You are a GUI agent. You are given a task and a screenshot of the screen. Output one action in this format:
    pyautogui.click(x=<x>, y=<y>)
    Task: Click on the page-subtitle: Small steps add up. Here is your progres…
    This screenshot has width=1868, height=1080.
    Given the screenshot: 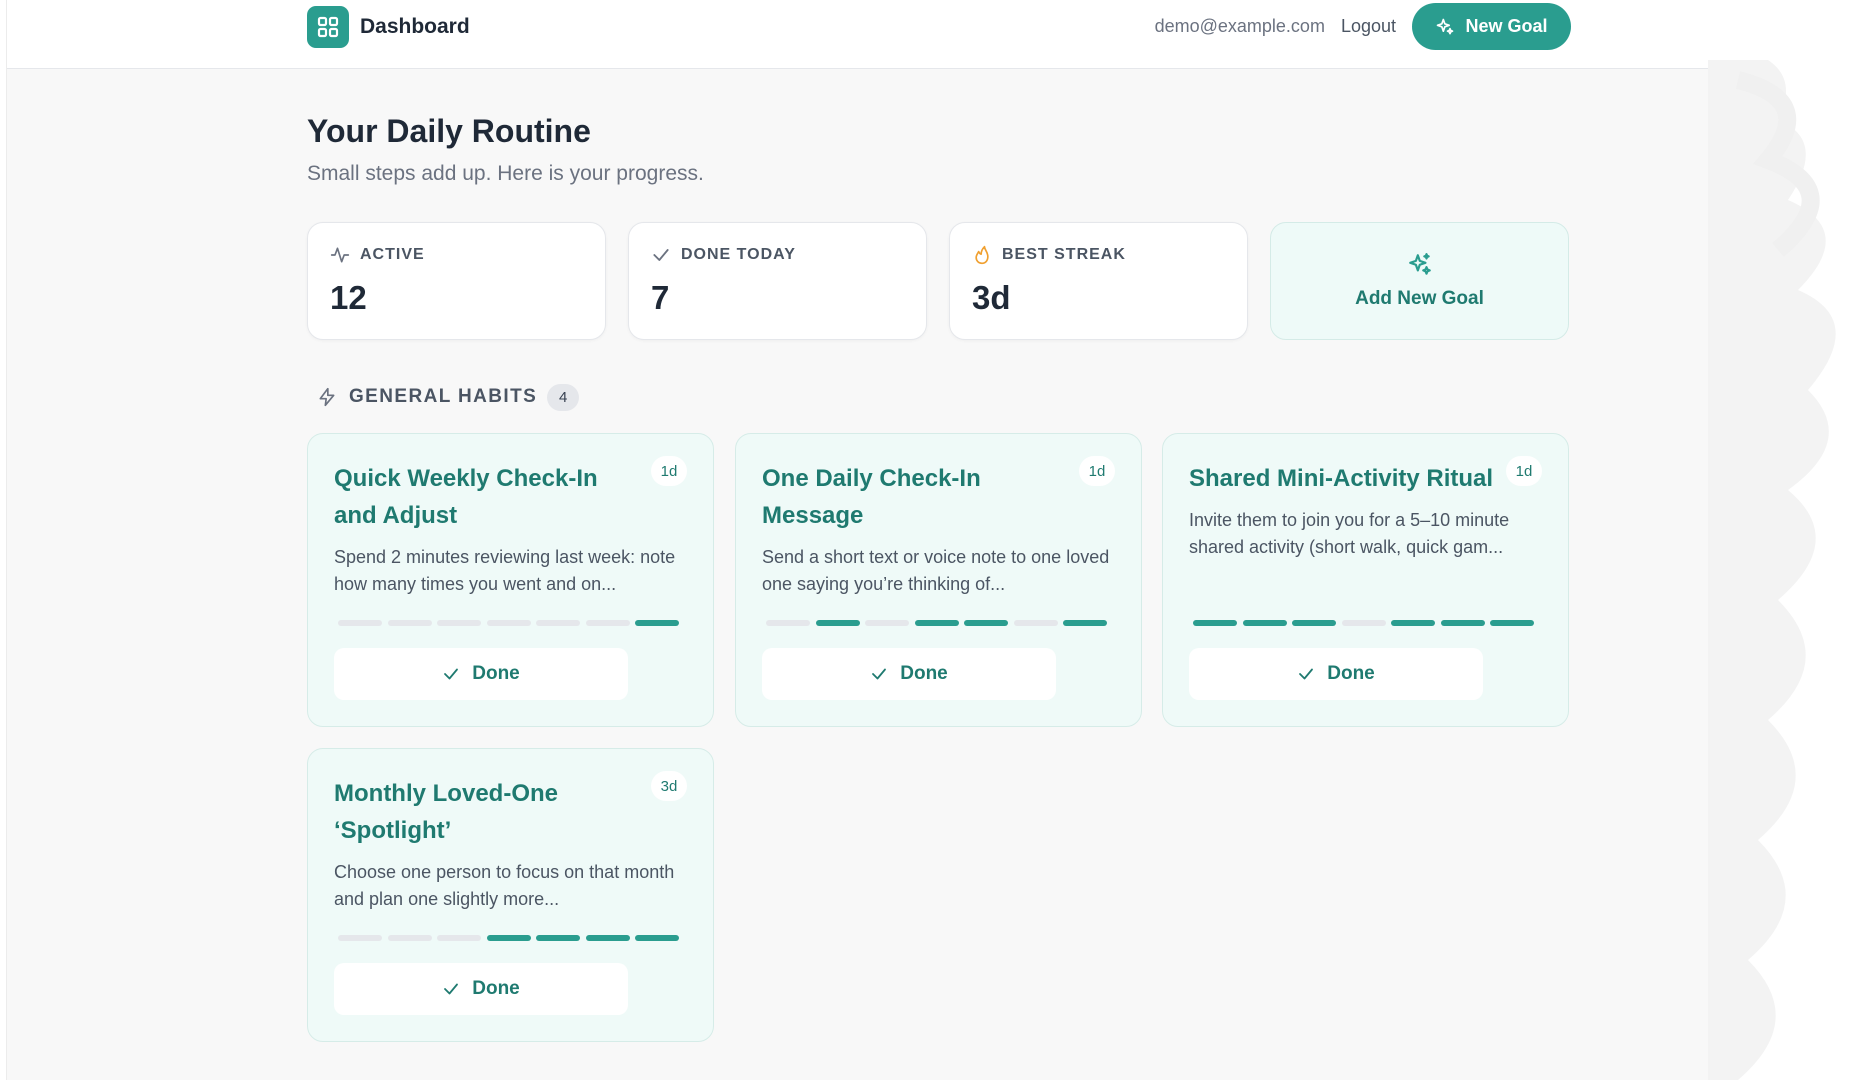 What is the action you would take?
    pyautogui.click(x=505, y=173)
    